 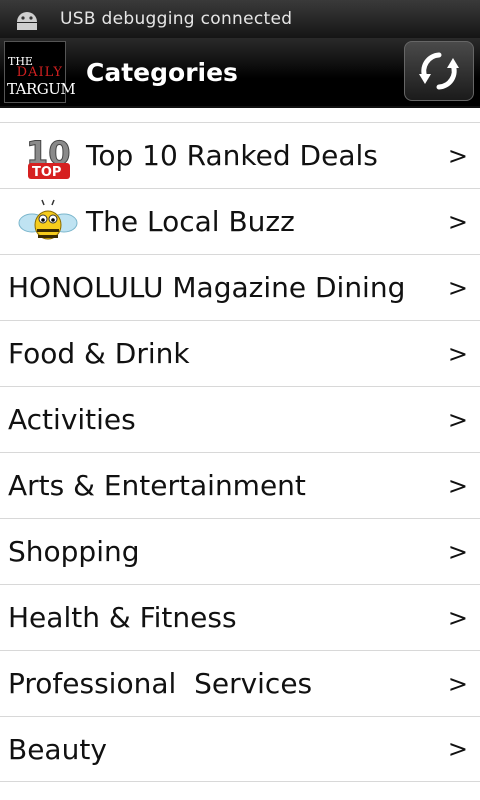 What do you see at coordinates (240, 353) in the screenshot?
I see `category-row-food-drink: Food & Drink >` at bounding box center [240, 353].